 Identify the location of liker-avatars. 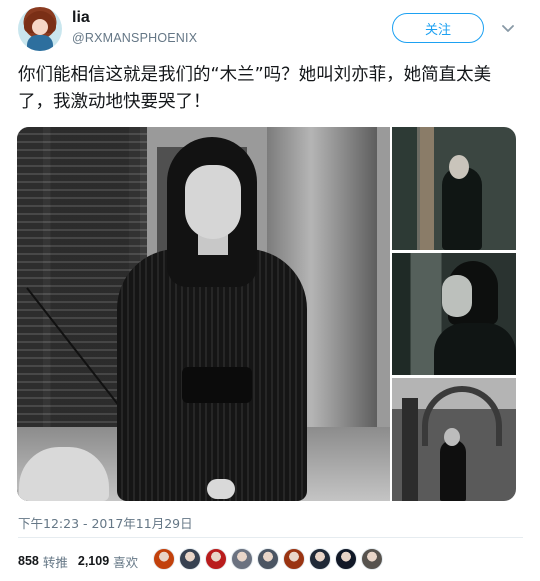
(270, 560).